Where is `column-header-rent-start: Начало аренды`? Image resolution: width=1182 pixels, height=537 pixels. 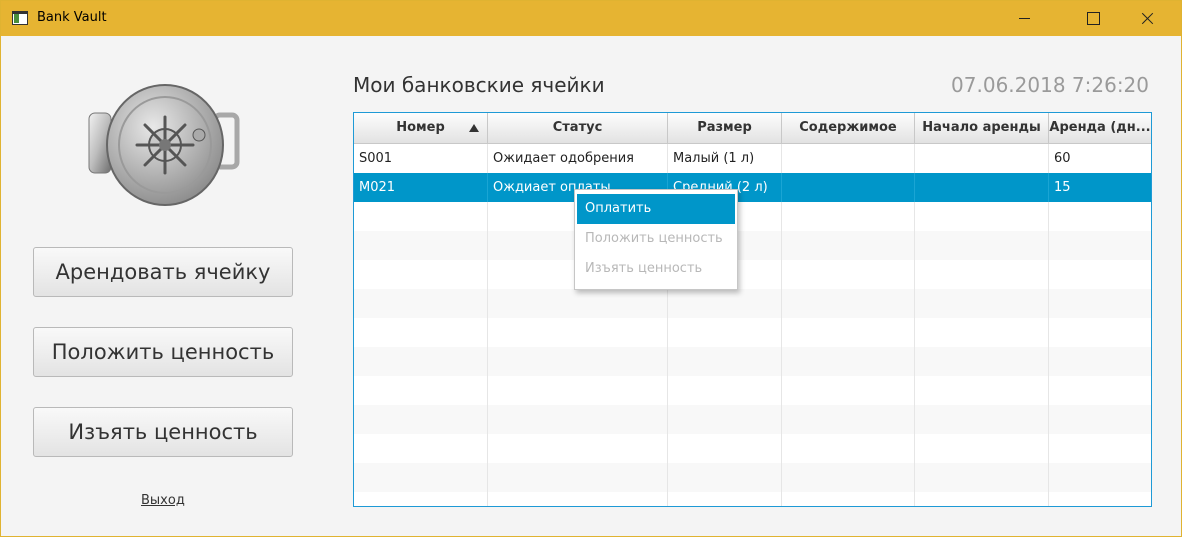
column-header-rent-start: Начало аренды is located at coordinates (982, 128).